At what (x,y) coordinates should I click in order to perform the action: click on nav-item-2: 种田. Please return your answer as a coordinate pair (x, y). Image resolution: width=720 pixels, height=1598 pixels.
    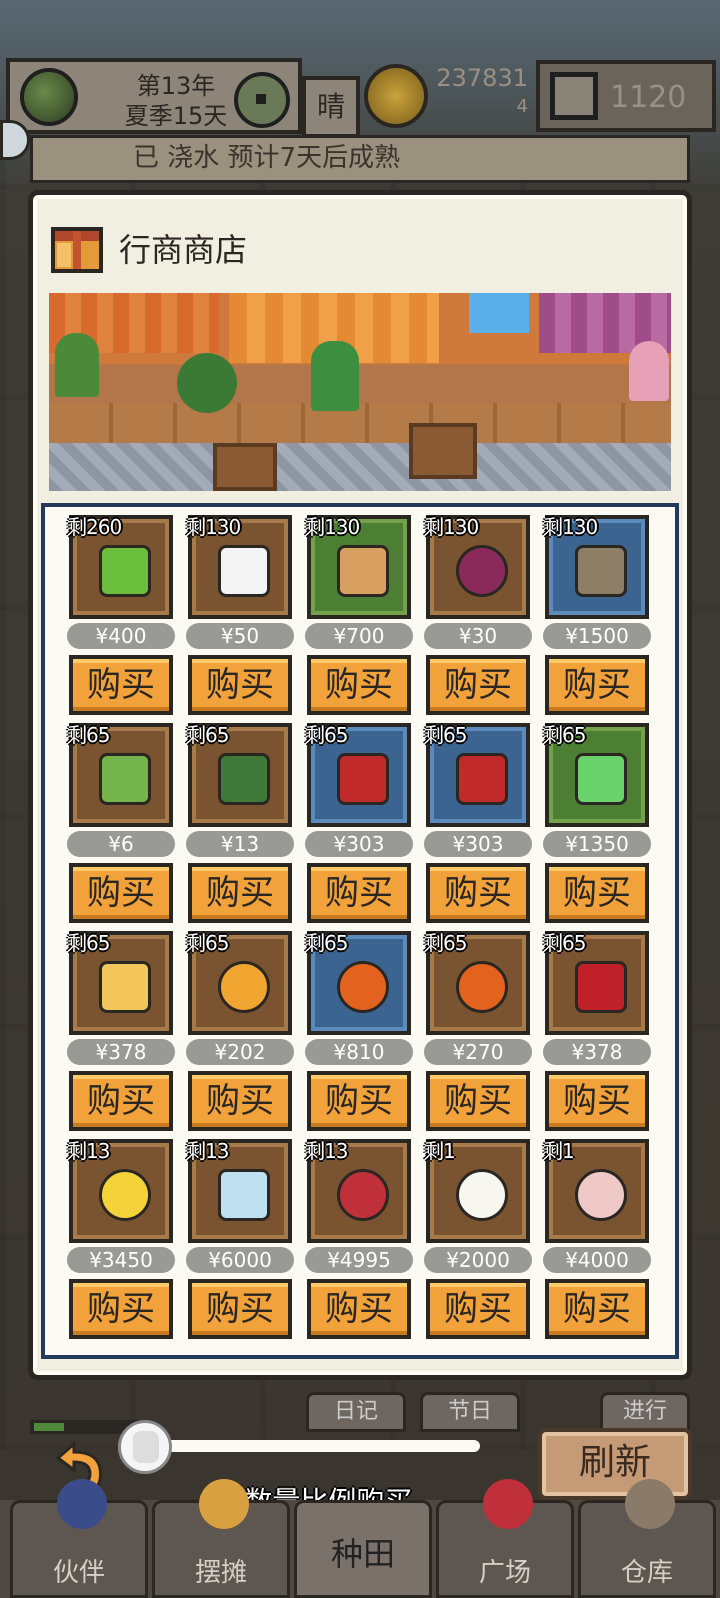
    Looking at the image, I should click on (363, 1549).